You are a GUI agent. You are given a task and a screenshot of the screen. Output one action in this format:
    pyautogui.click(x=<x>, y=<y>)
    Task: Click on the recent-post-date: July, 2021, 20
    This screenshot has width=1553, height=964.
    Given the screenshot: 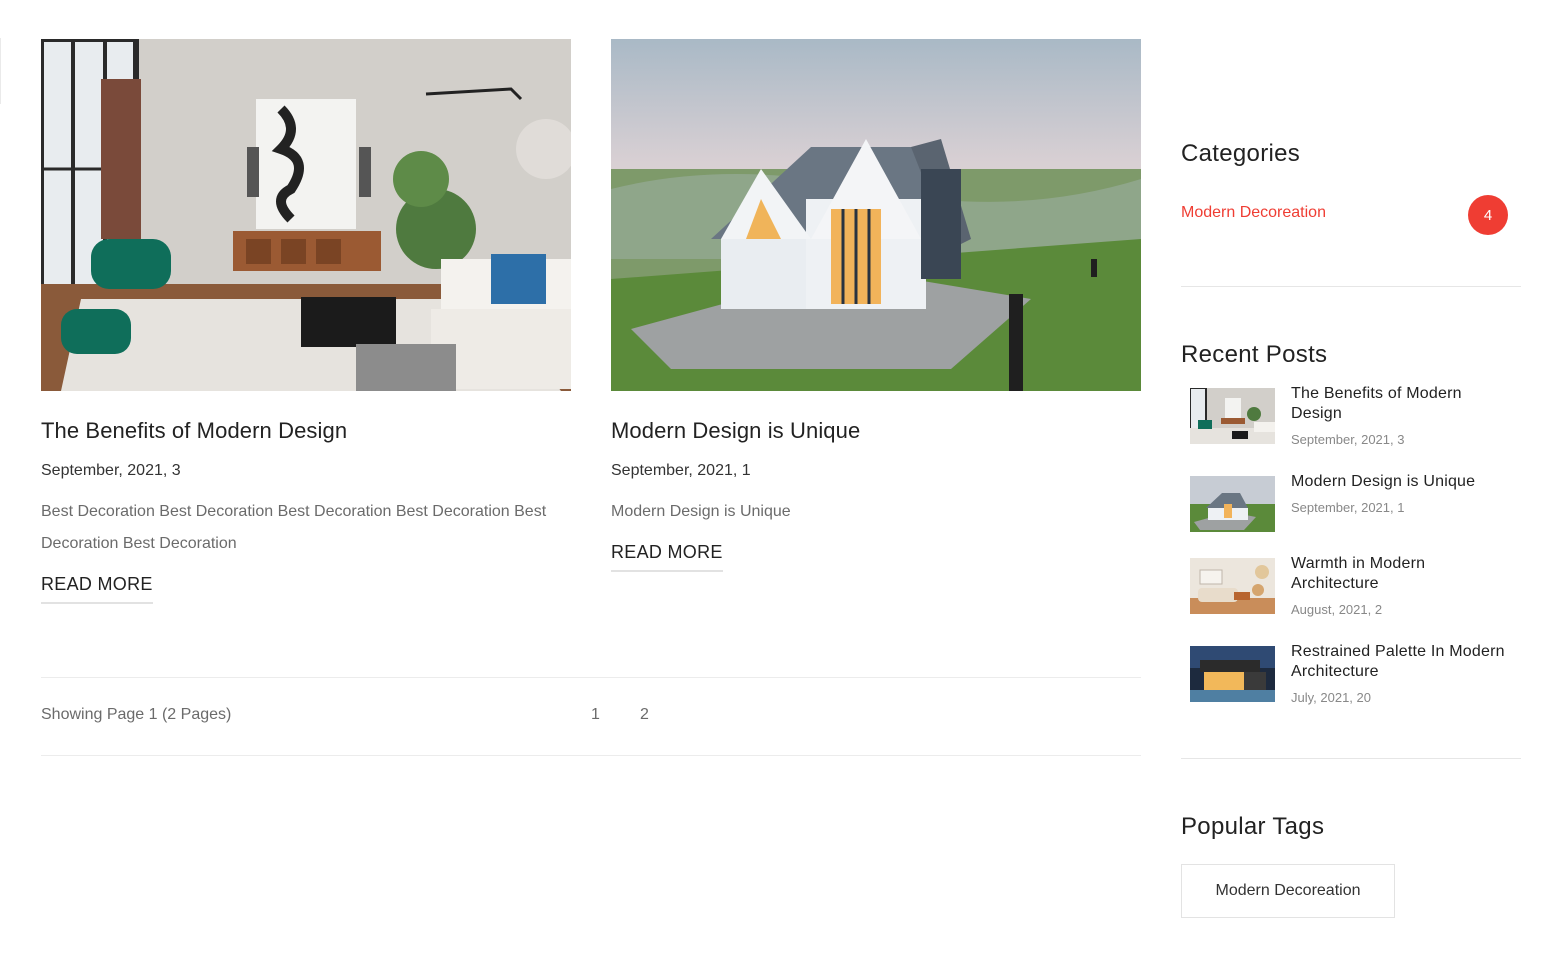 What is the action you would take?
    pyautogui.click(x=1331, y=697)
    